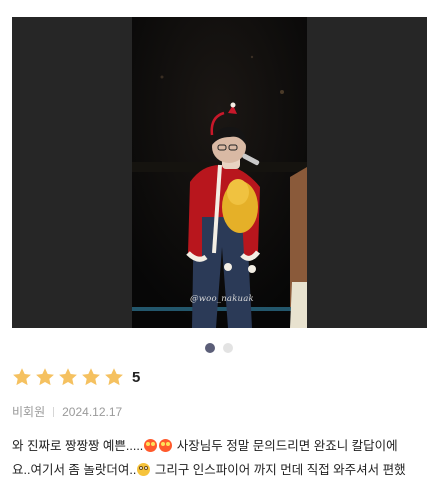 Image resolution: width=438 pixels, height=484 pixels. What do you see at coordinates (219, 349) in the screenshot?
I see `carousel-indicator` at bounding box center [219, 349].